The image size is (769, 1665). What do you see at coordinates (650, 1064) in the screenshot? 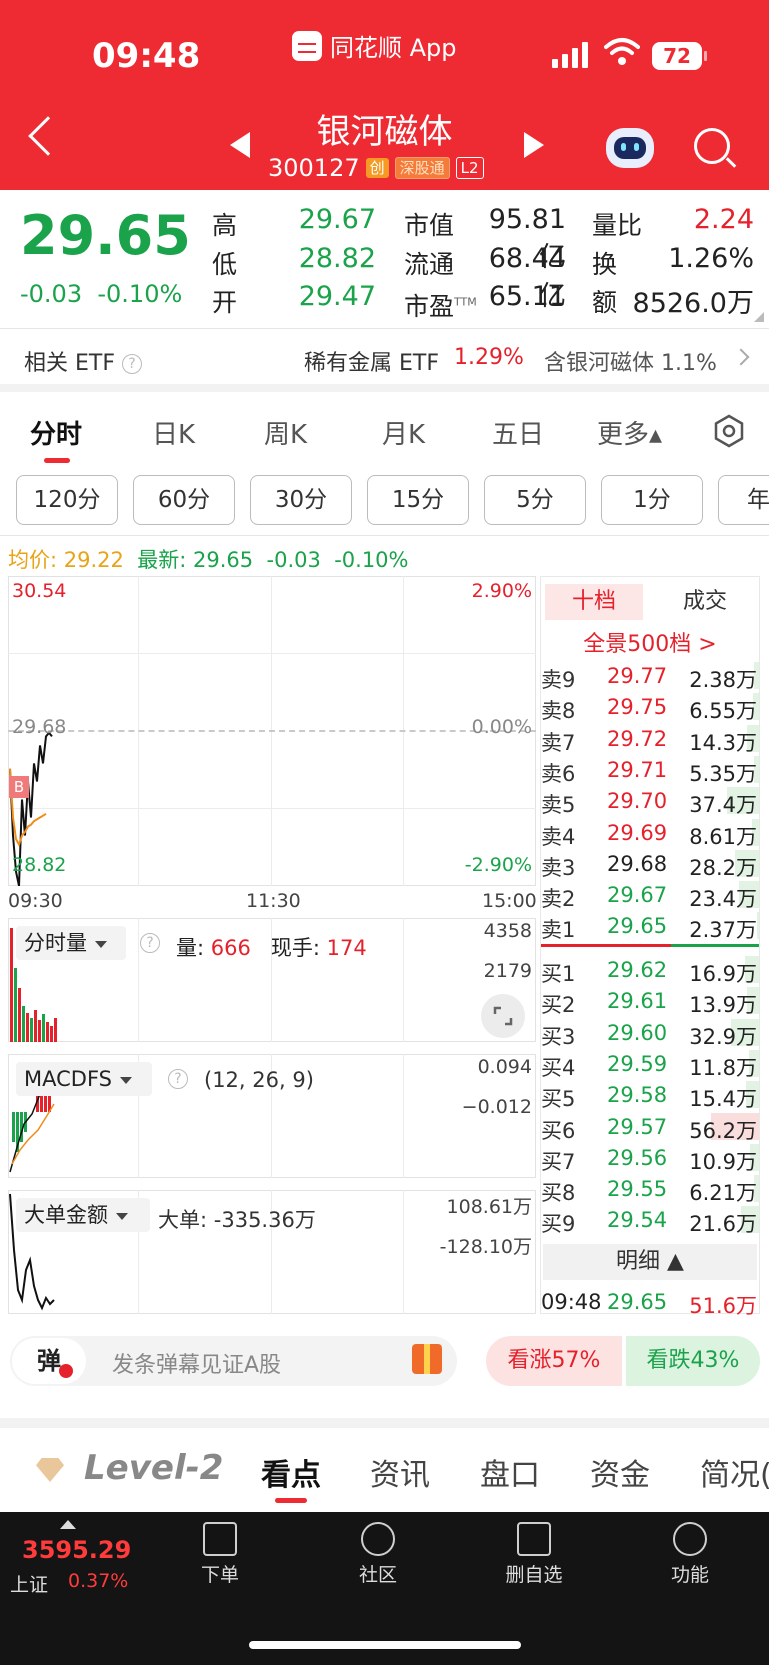
I see `buy-level-row: 买4 29.59 11.8万` at bounding box center [650, 1064].